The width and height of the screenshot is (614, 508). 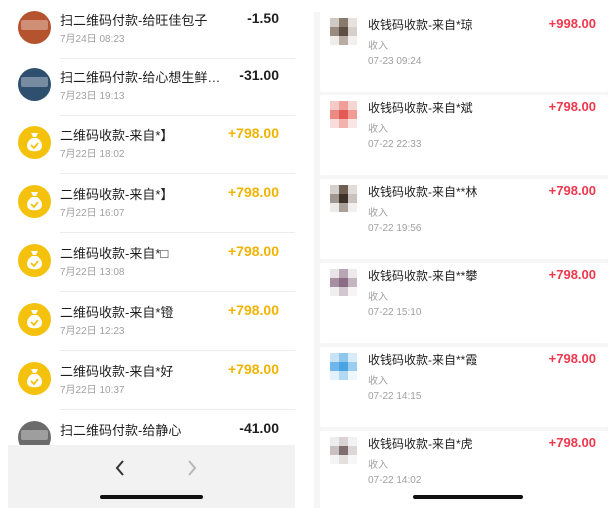 What do you see at coordinates (151, 29) in the screenshot?
I see `transaction-row: 扫二维码付款-给旺佳包子 7月24日 08:23 -1.50` at bounding box center [151, 29].